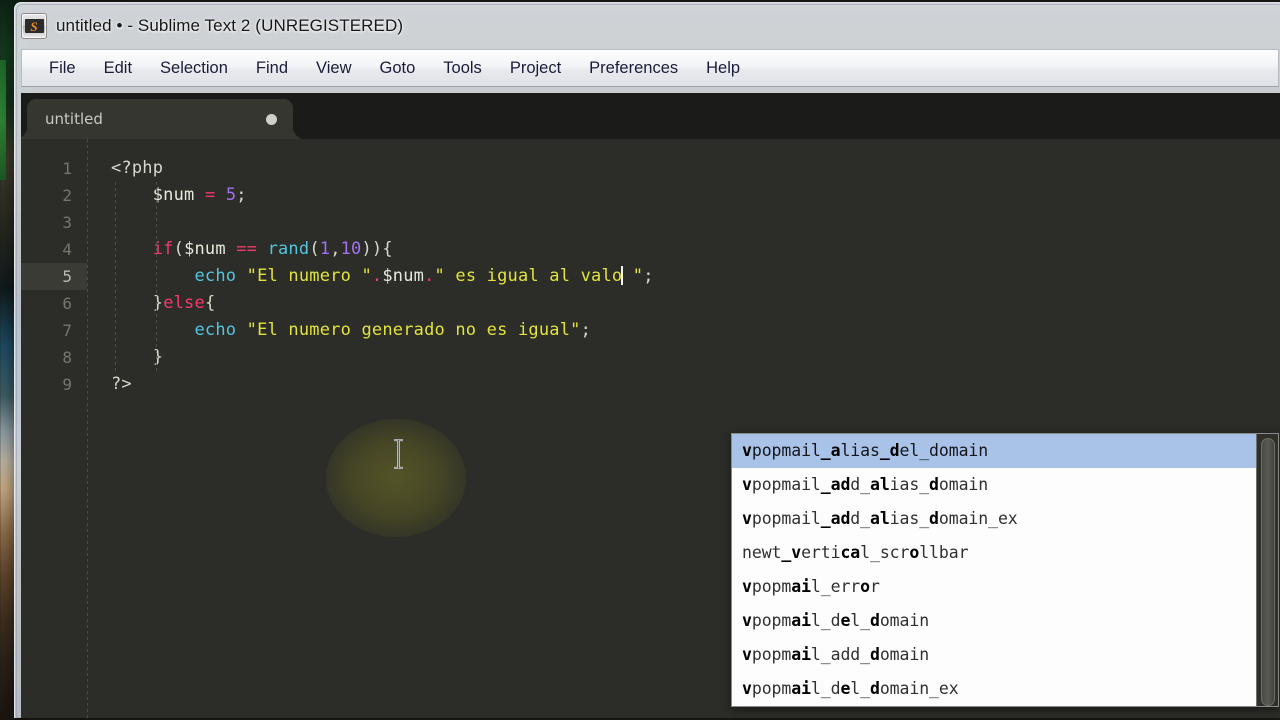 This screenshot has width=1280, height=720. What do you see at coordinates (683, 249) in the screenshot?
I see `code-line: if($num == rand(1,10)){` at bounding box center [683, 249].